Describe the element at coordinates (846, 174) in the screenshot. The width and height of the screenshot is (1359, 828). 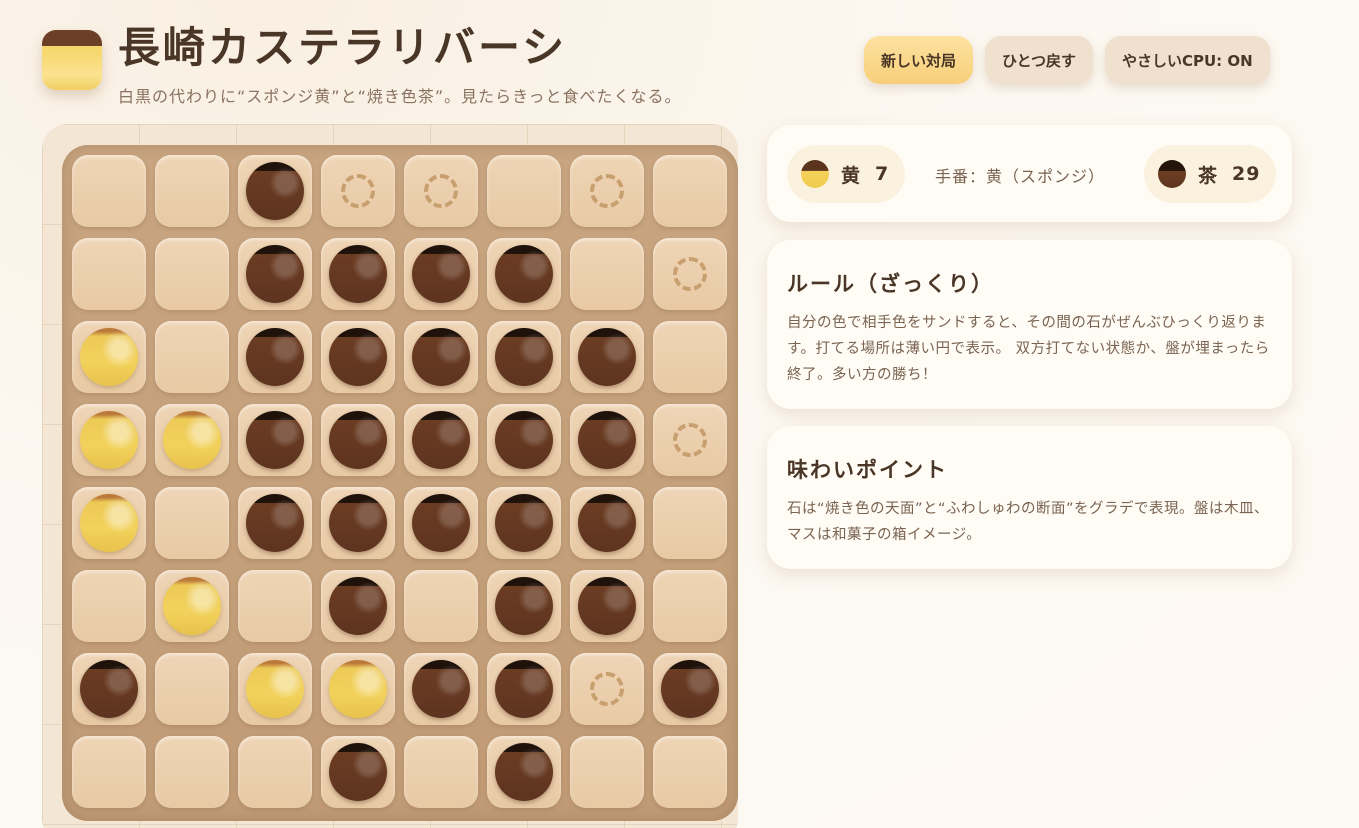
I see `yellow-score-pill: 黄 7` at that location.